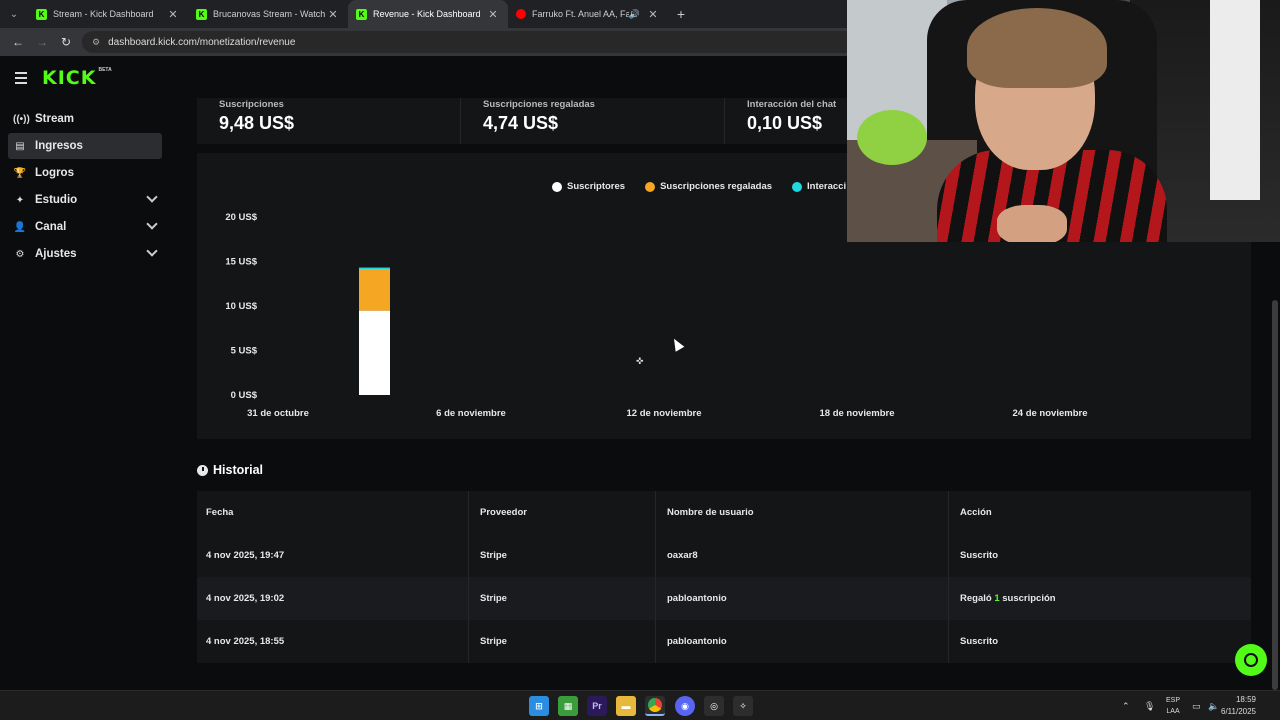 The image size is (1280, 720). I want to click on tab-title: Farruko Ft. Anuel AA, Fat Jo, so click(580, 14).